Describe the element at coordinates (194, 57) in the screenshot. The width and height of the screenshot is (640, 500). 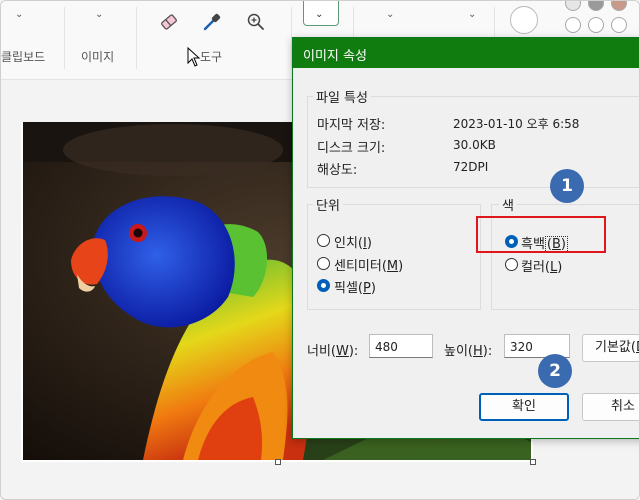
I see `mouse-cursor-icon` at that location.